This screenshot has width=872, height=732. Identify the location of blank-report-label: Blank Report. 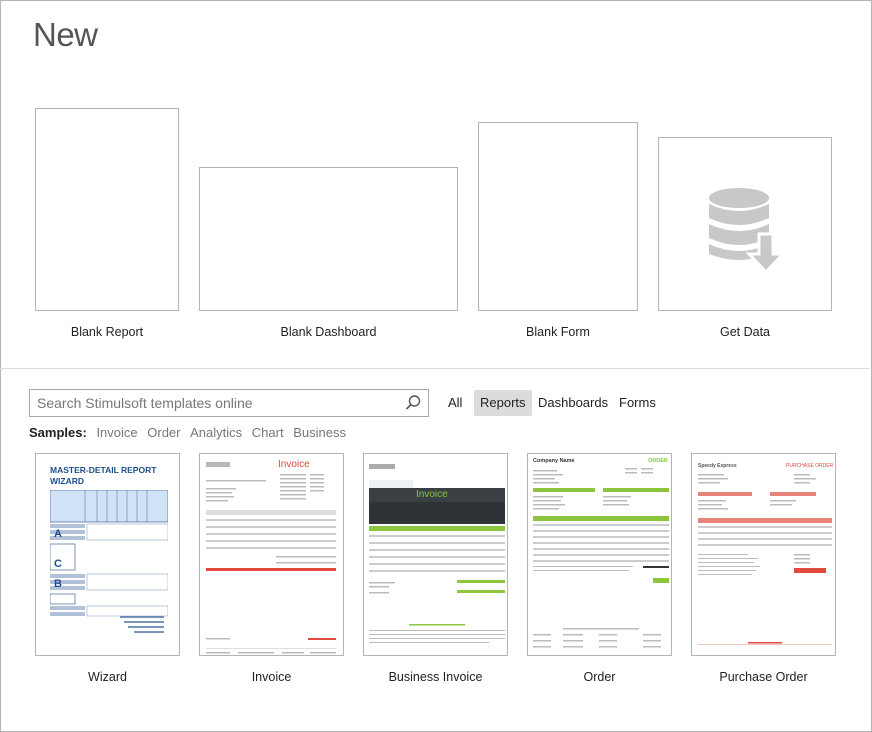
(107, 332).